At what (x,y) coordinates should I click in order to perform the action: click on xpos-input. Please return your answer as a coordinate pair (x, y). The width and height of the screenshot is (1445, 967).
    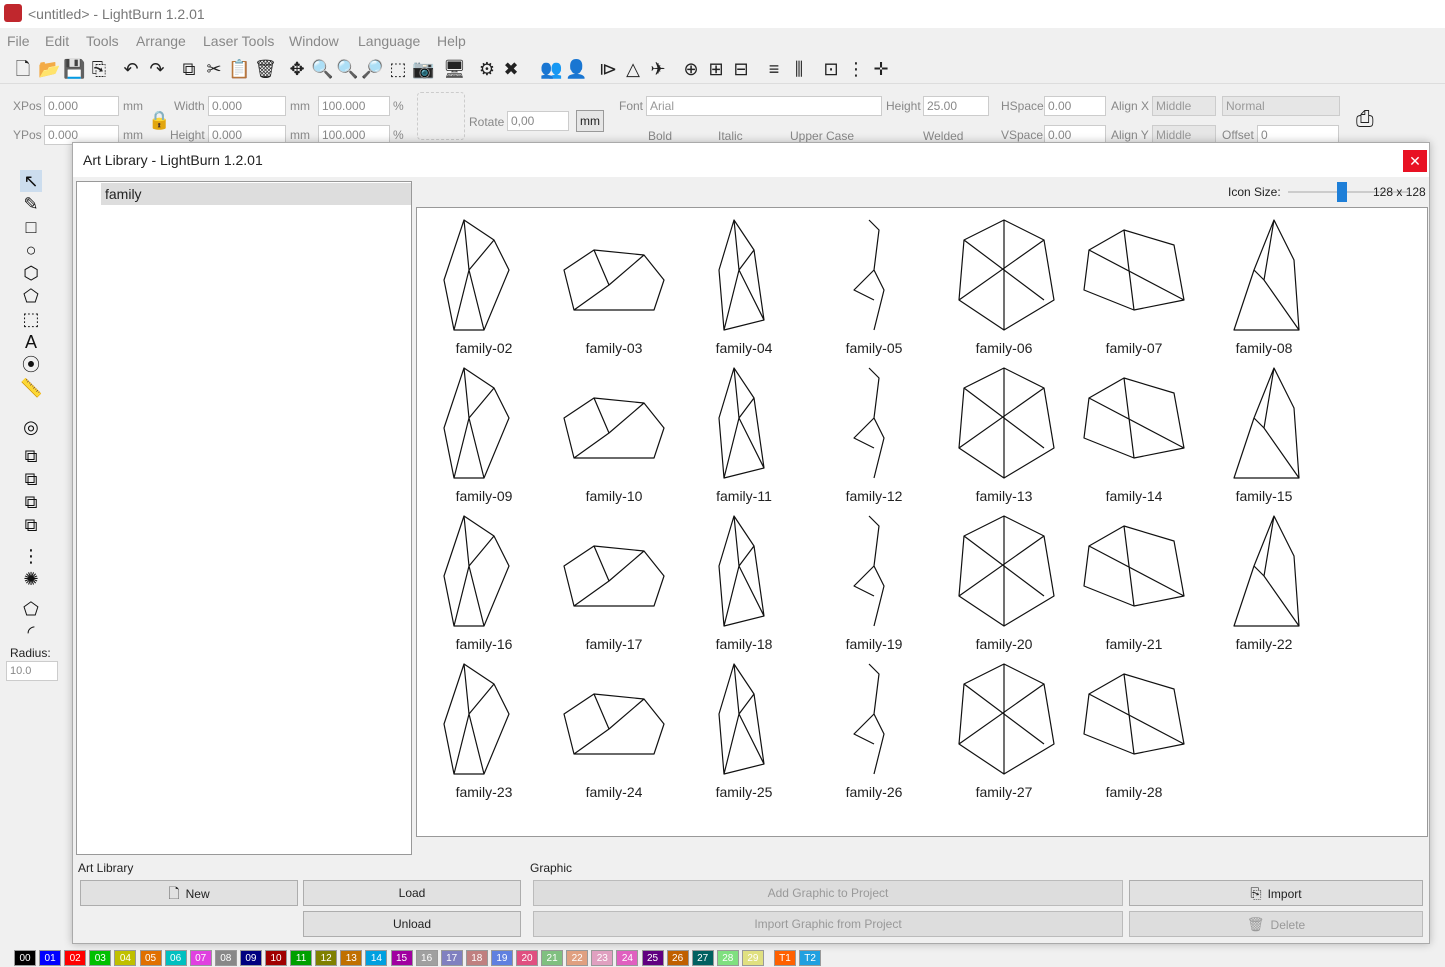
    Looking at the image, I should click on (81, 106).